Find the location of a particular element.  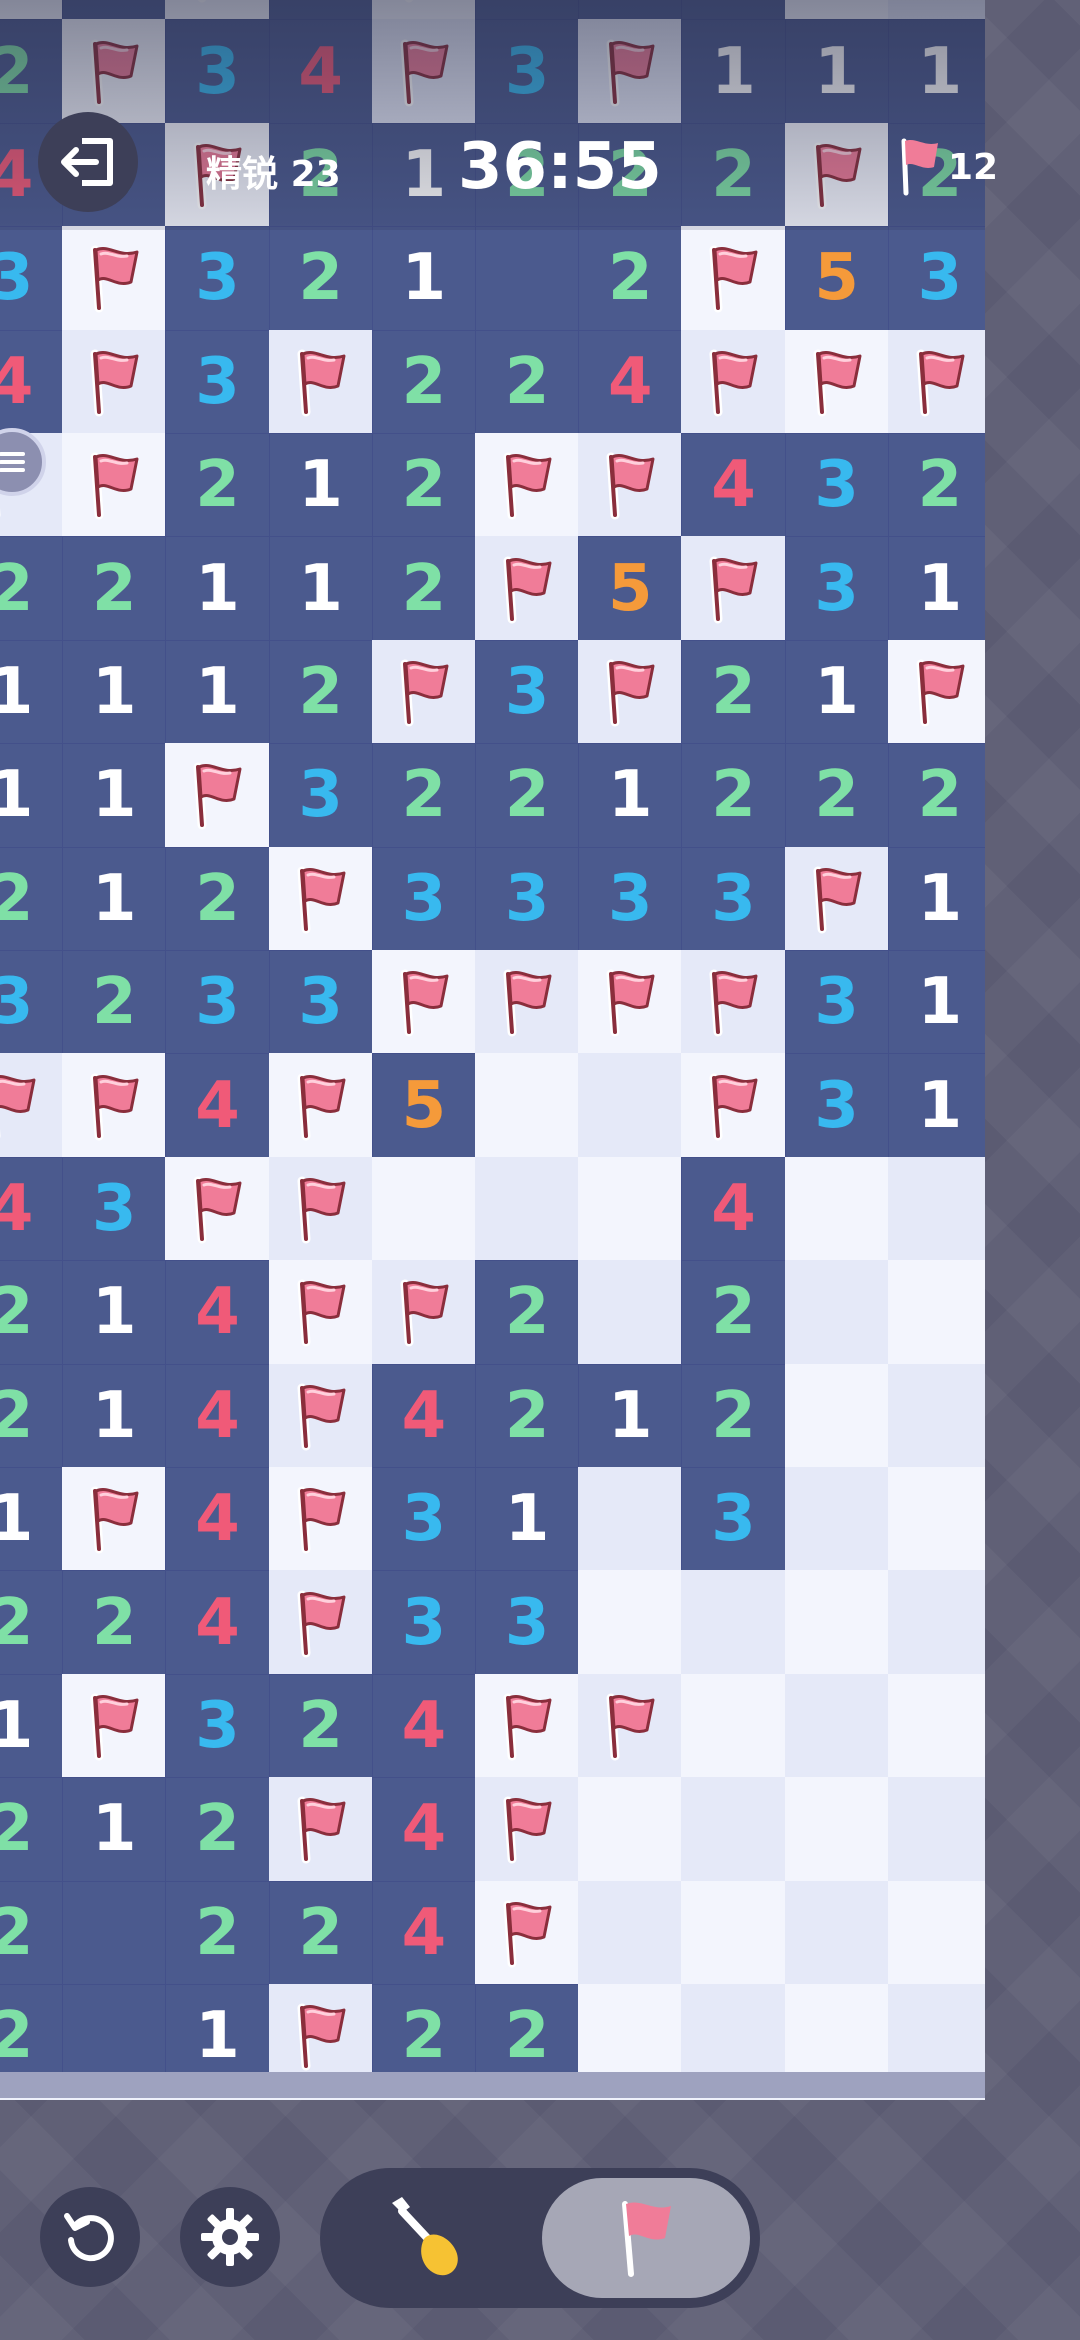

board-cell: 5 is located at coordinates (320, 10).